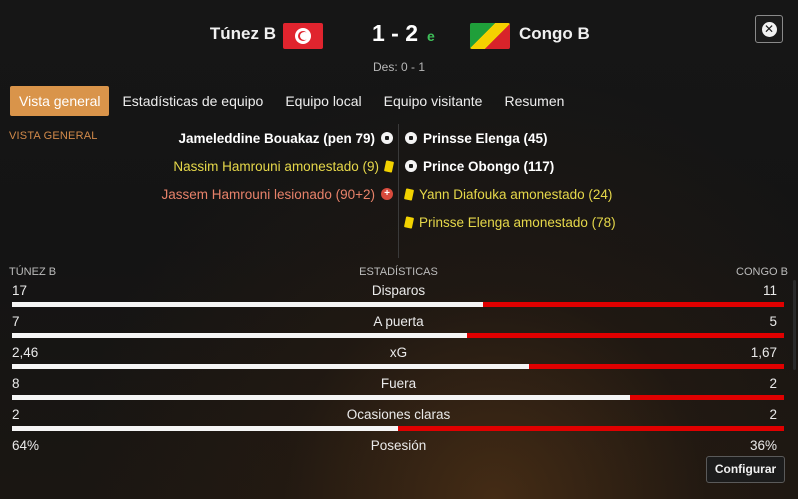 The image size is (798, 499). What do you see at coordinates (763, 352) in the screenshot?
I see `stat-away-value: 1,67` at bounding box center [763, 352].